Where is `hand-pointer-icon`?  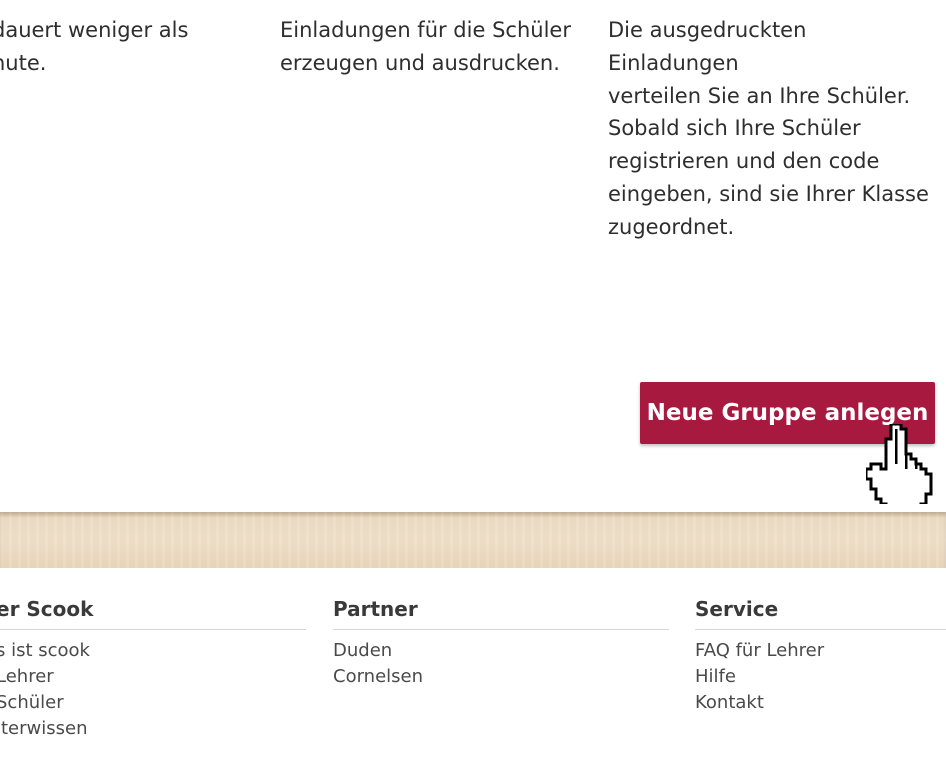
hand-pointer-icon is located at coordinates (899, 464).